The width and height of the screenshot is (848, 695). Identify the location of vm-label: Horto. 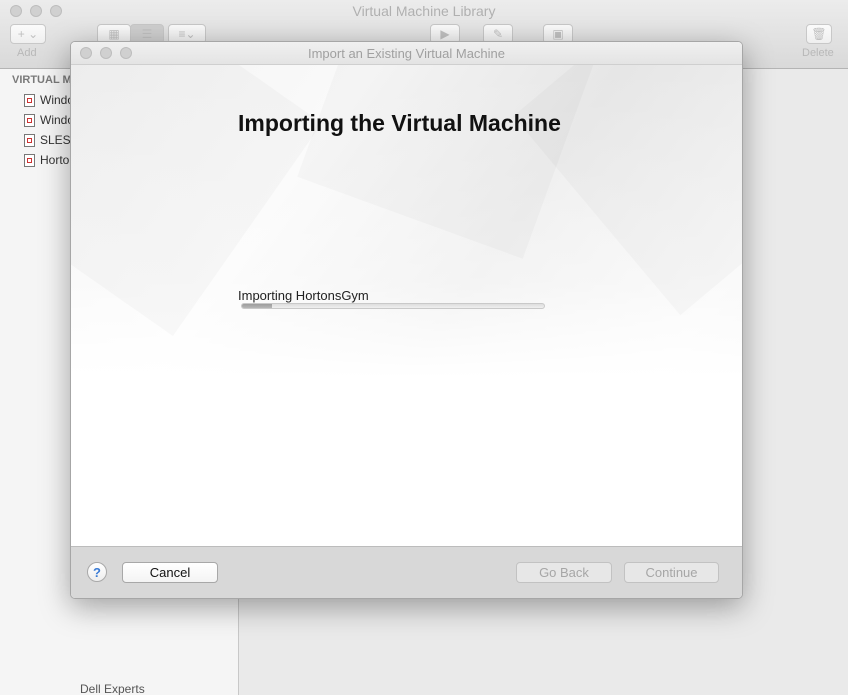
(55, 160).